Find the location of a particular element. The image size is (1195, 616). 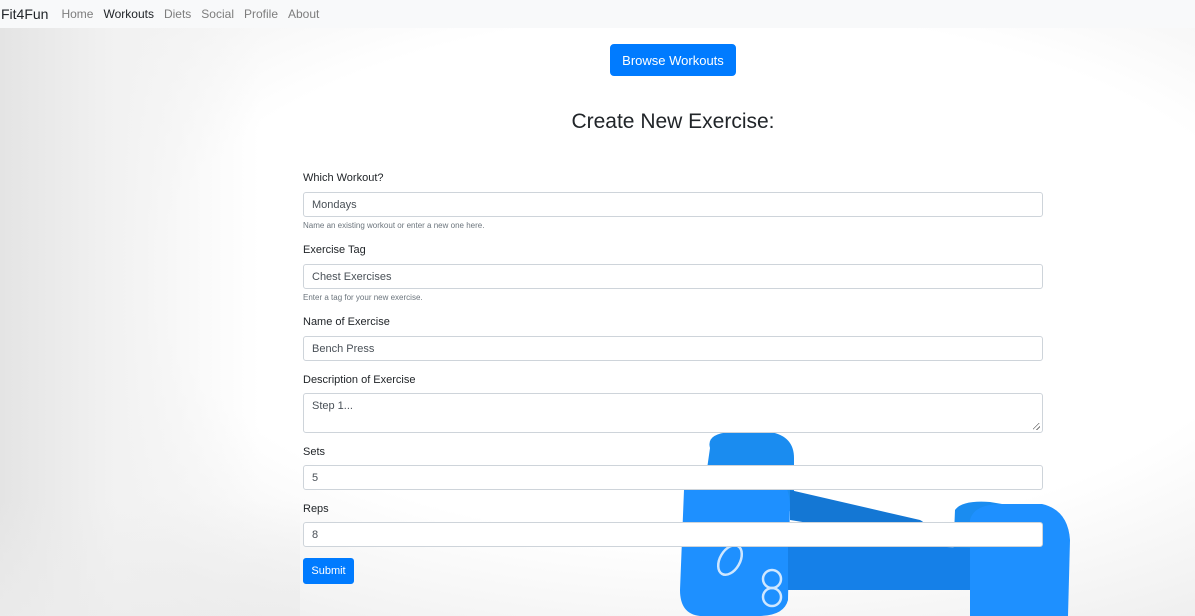

workout-label: Which Workout? is located at coordinates (343, 178).